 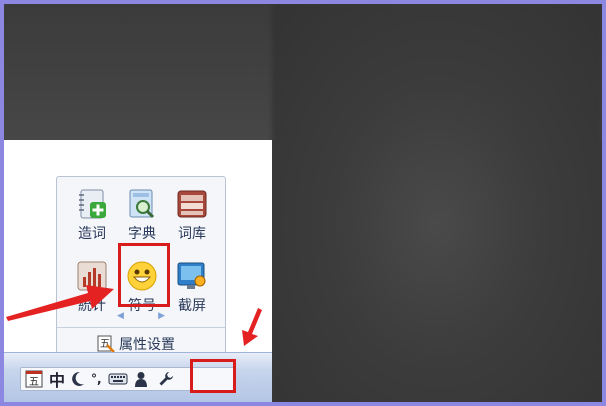 What do you see at coordinates (120, 316) in the screenshot?
I see `pager-prev-icon: ◀` at bounding box center [120, 316].